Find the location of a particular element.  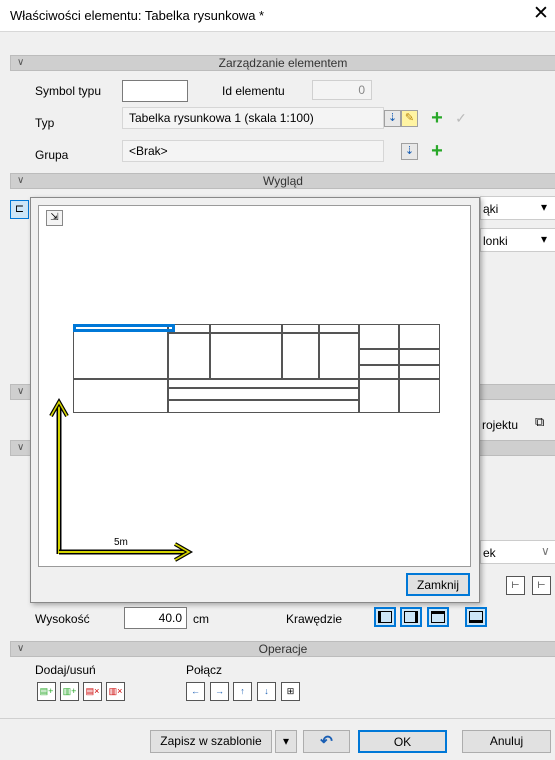

dropdown-3: ek ∨ is located at coordinates (517, 552).